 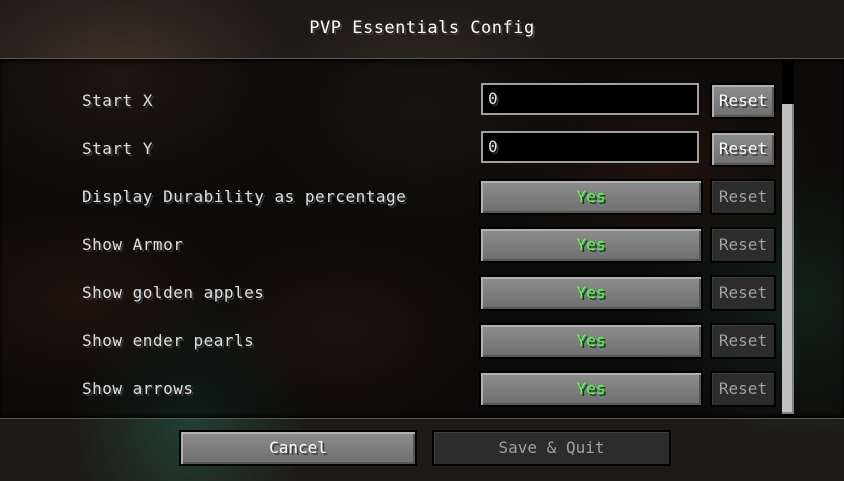 What do you see at coordinates (591, 245) in the screenshot?
I see `show-armor-toggle: Yes` at bounding box center [591, 245].